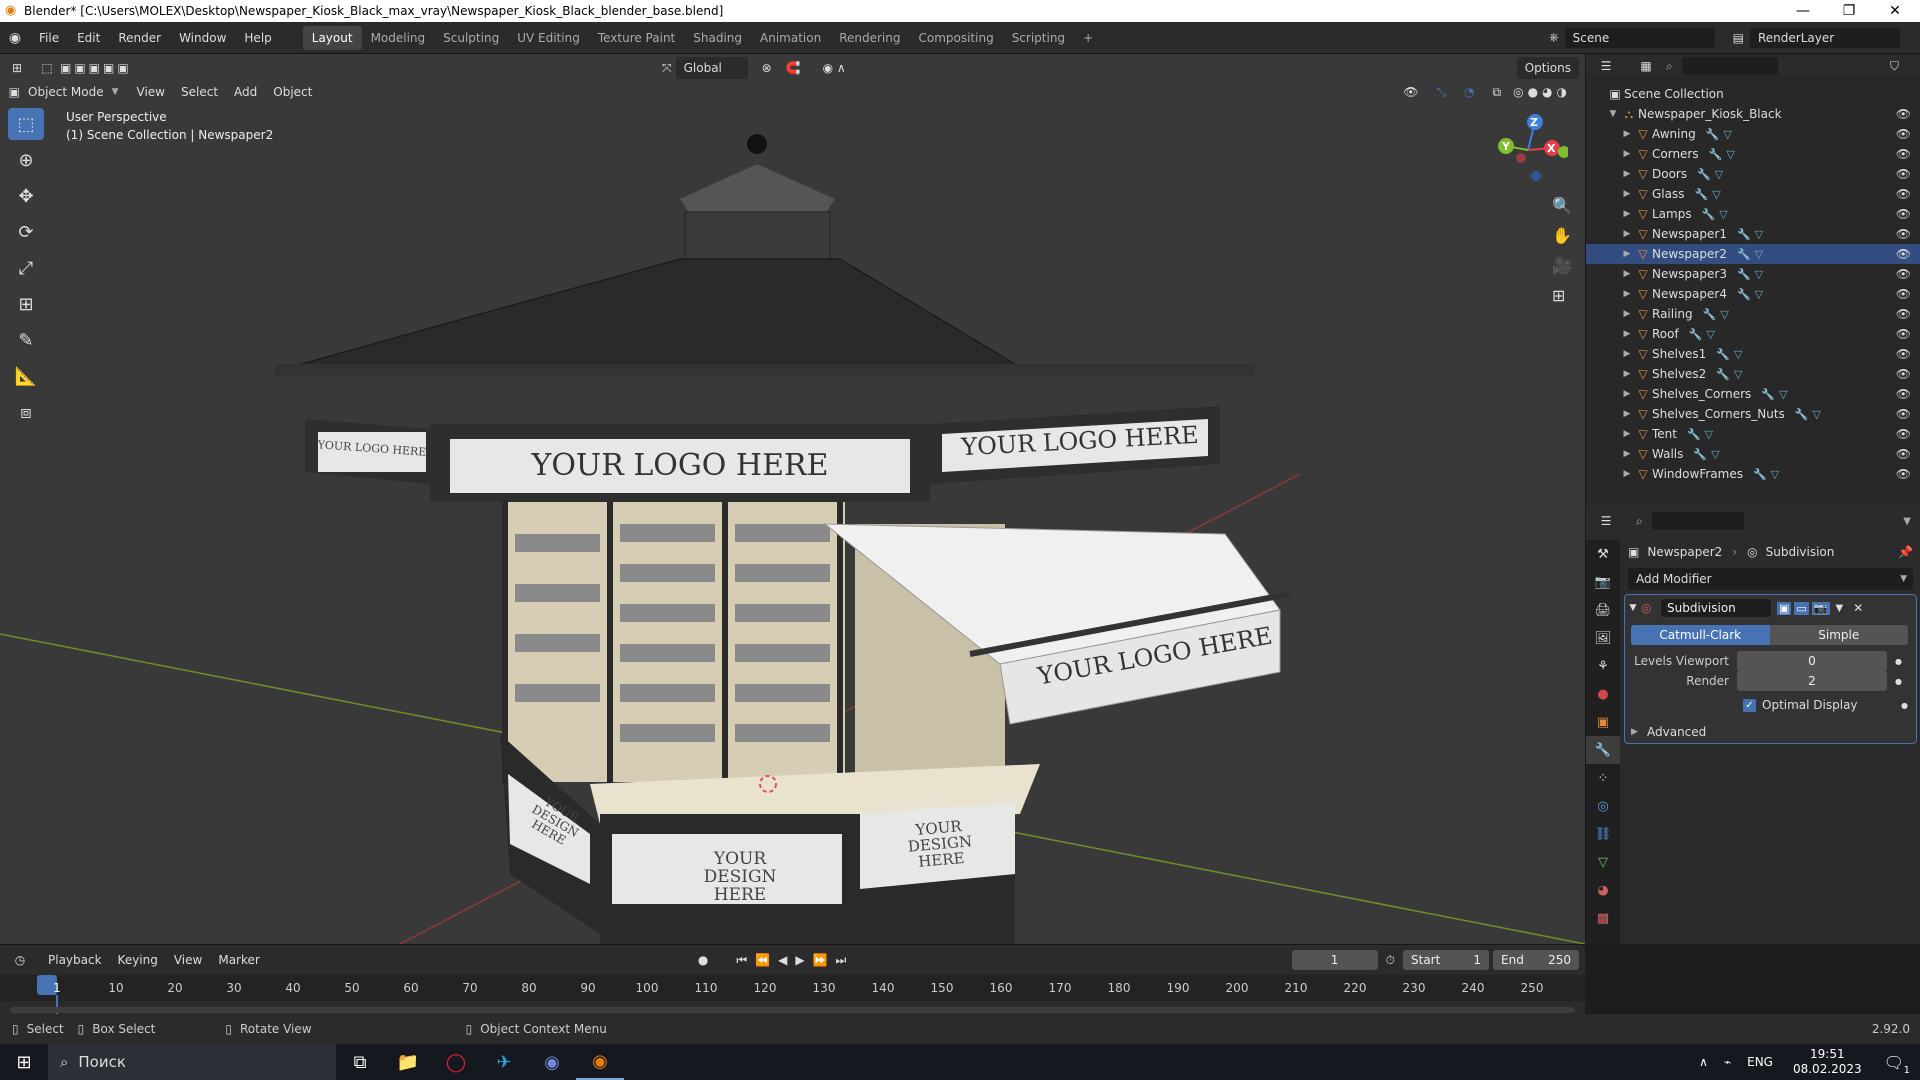 This screenshot has width=1920, height=1080. What do you see at coordinates (1603, 554) in the screenshot?
I see `tool-tab-icon: ⚒` at bounding box center [1603, 554].